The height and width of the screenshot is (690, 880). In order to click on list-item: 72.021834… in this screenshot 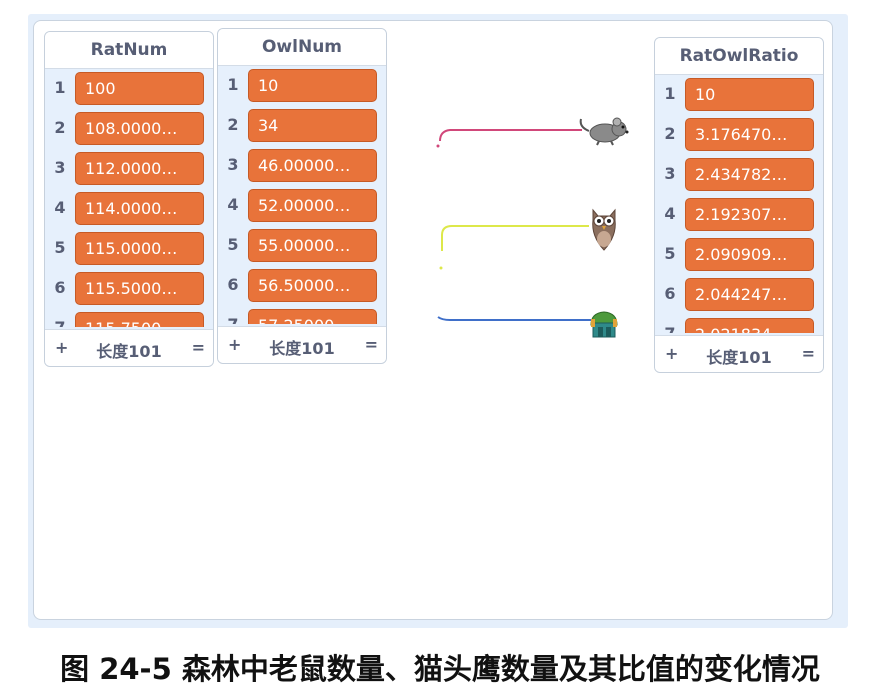, I will do `click(739, 324)`.